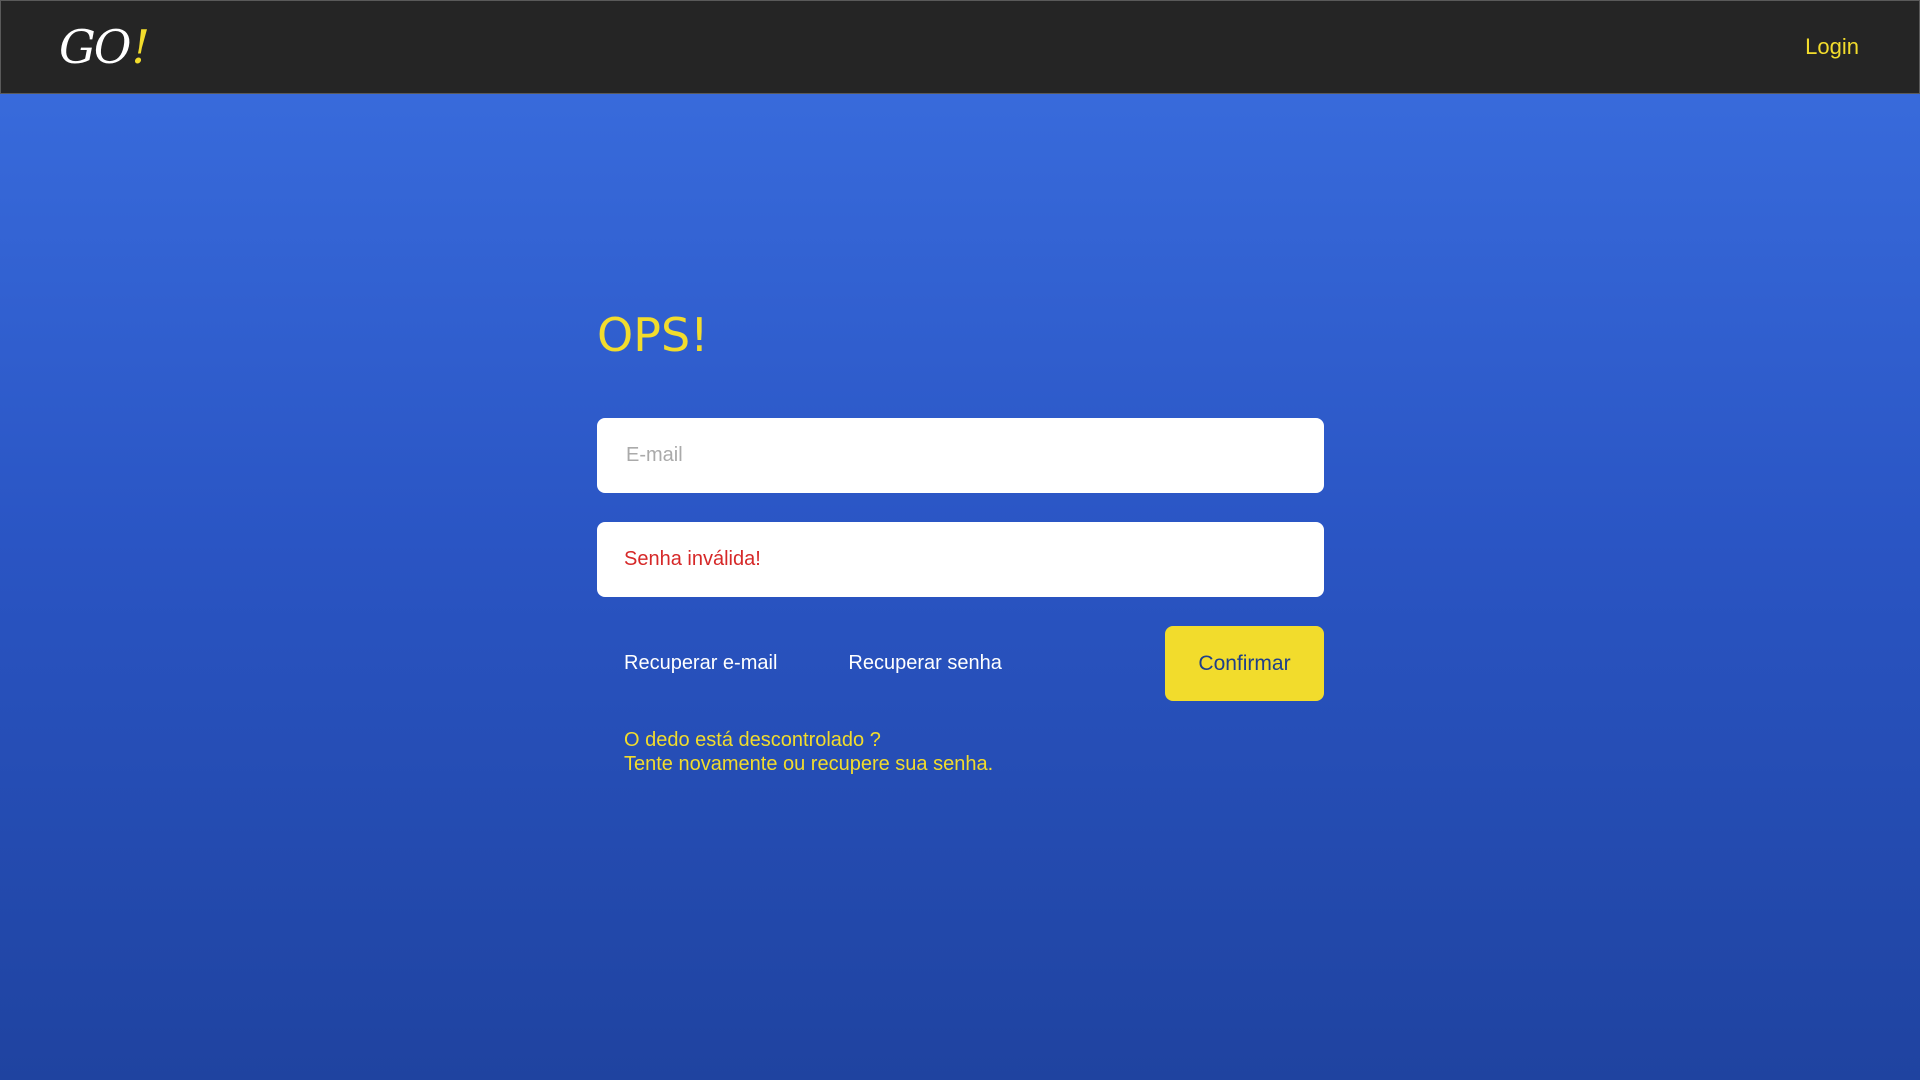 This screenshot has height=1080, width=1920. I want to click on confirm-button: Confirmar, so click(1244, 663).